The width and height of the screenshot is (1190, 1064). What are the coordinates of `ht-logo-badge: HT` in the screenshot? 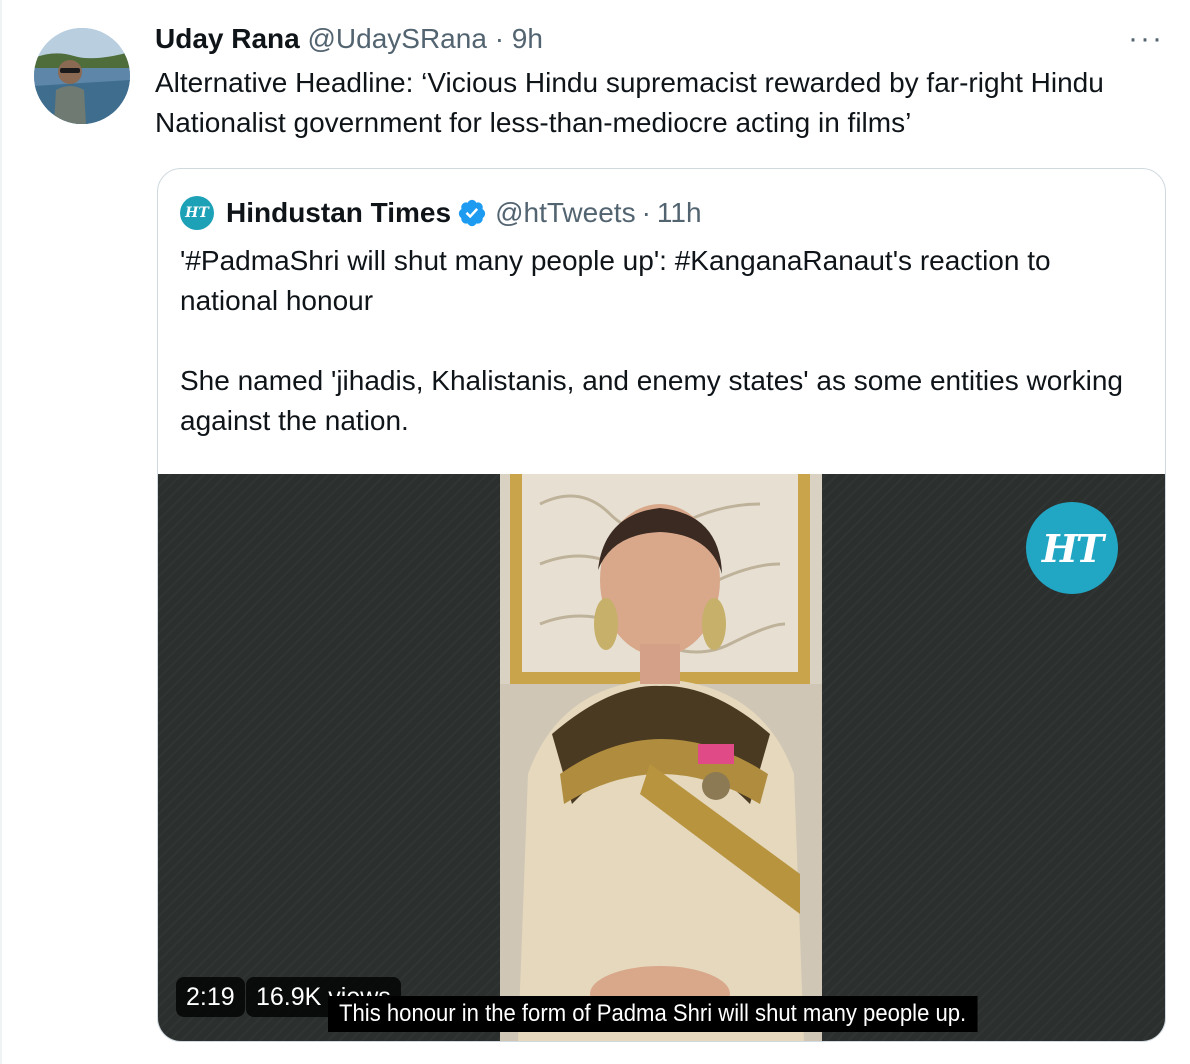 It's located at (1072, 548).